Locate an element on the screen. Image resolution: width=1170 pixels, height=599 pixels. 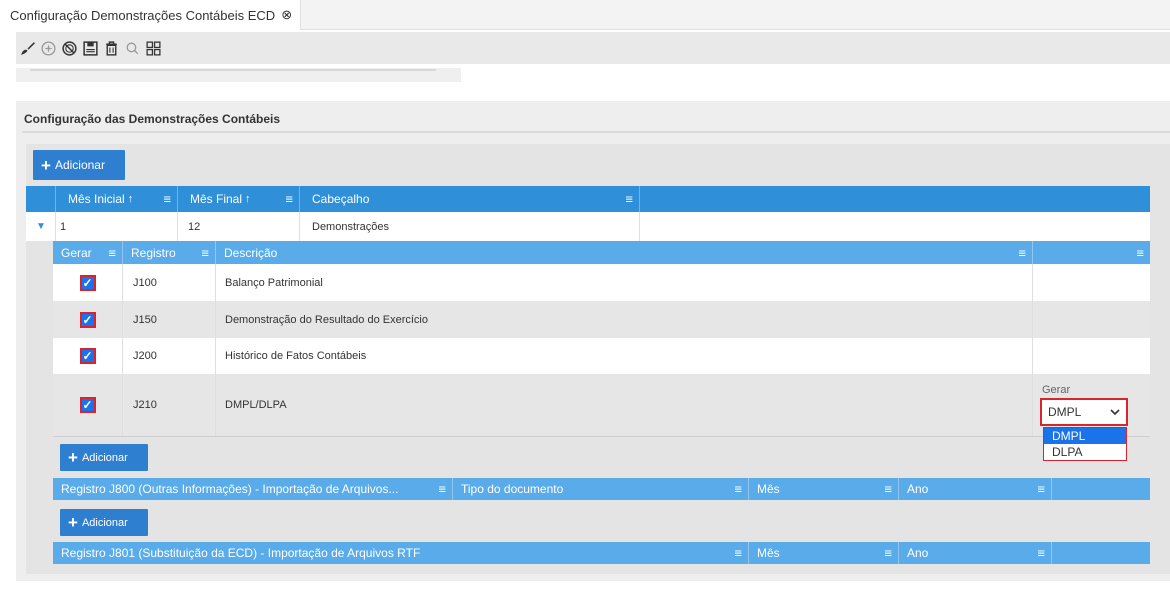
cell-descricao: Histórico de Fatos Contábeis is located at coordinates (624, 356).